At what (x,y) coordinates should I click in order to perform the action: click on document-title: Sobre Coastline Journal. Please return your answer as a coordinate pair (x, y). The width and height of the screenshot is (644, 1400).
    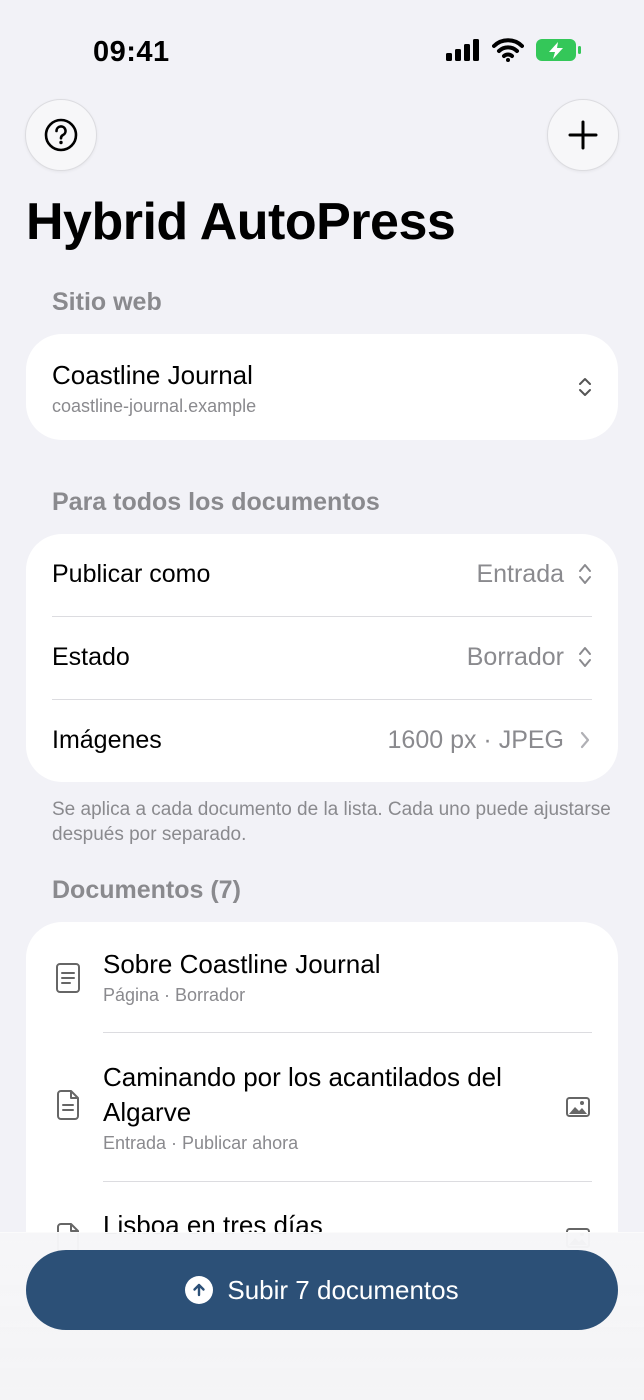
    Looking at the image, I should click on (242, 964).